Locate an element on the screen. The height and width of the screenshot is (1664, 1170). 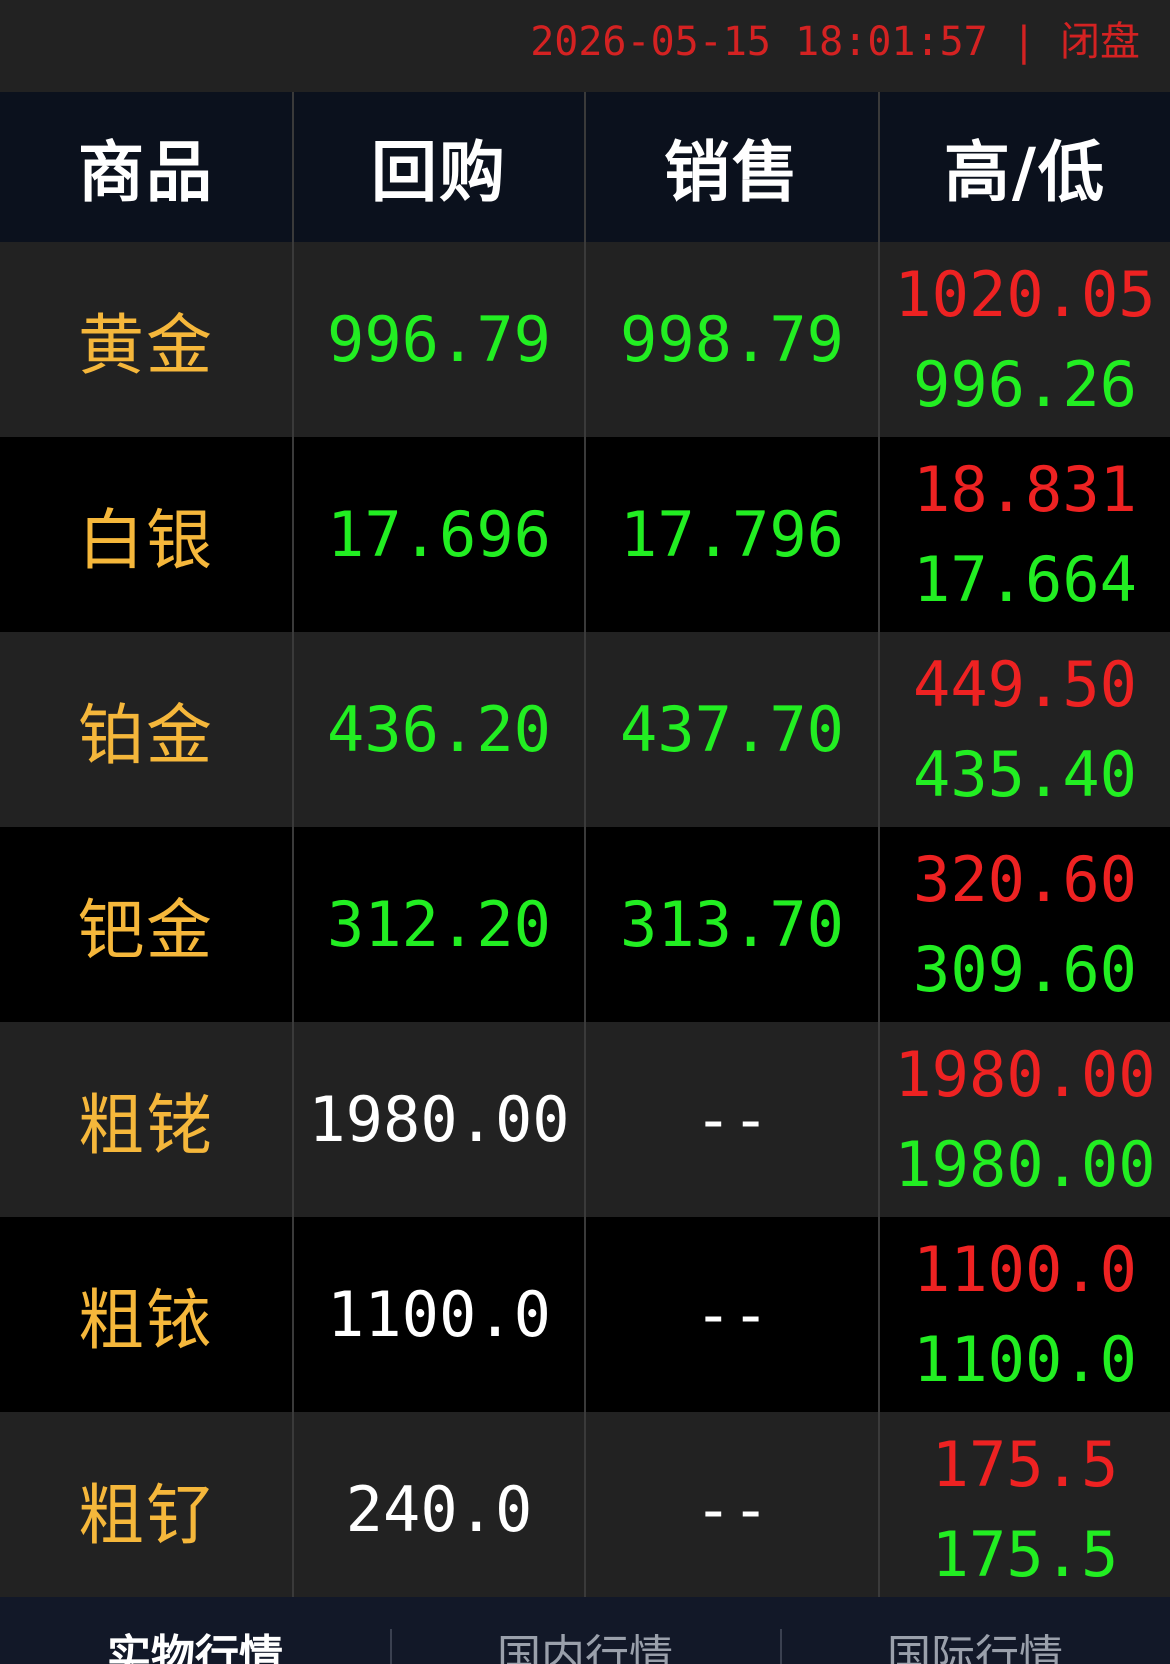
bottom-tab-bar: 实物行情 国内行情 国际行情 is located at coordinates (585, 1630).